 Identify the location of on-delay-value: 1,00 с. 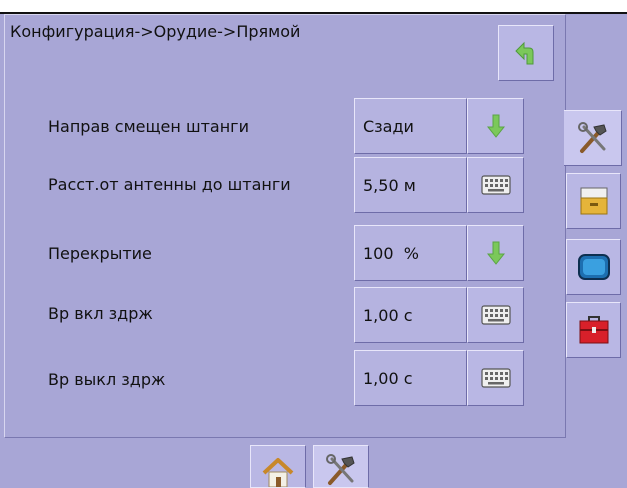
(388, 315).